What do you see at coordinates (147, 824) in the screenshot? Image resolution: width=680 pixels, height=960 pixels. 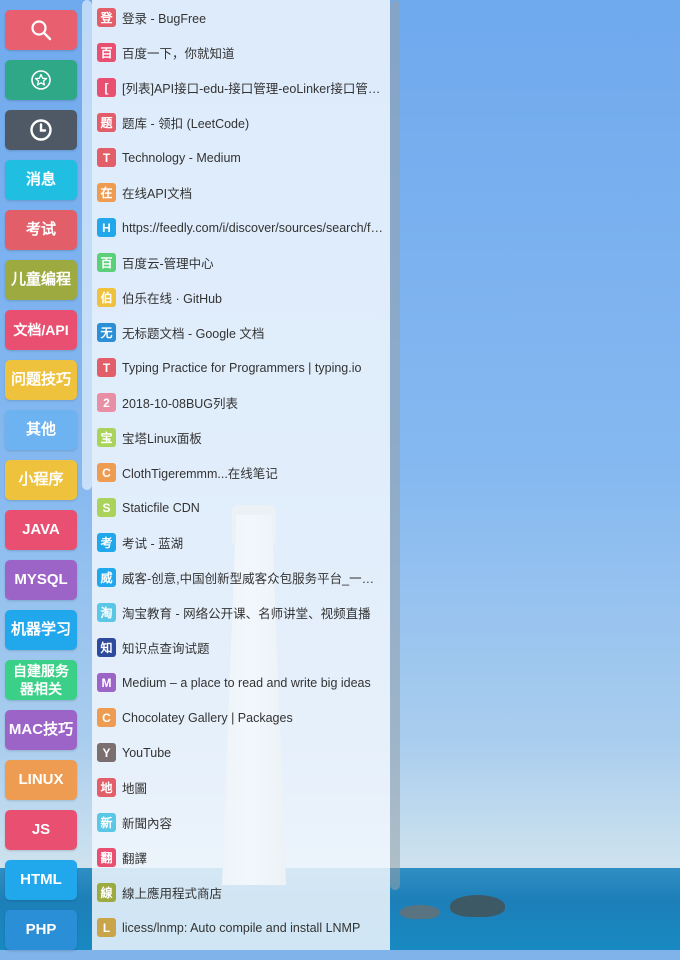 I see `bookmark-title: 新聞內容` at bounding box center [147, 824].